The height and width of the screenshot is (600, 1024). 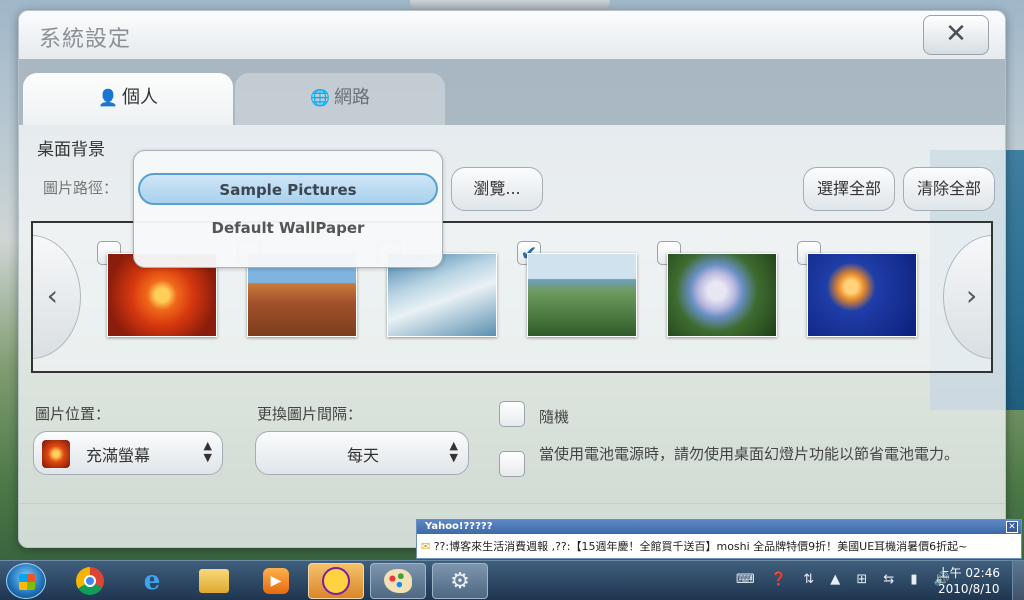 What do you see at coordinates (512, 92) in the screenshot?
I see `tab-bar: 👤 個人 🌐 網路` at bounding box center [512, 92].